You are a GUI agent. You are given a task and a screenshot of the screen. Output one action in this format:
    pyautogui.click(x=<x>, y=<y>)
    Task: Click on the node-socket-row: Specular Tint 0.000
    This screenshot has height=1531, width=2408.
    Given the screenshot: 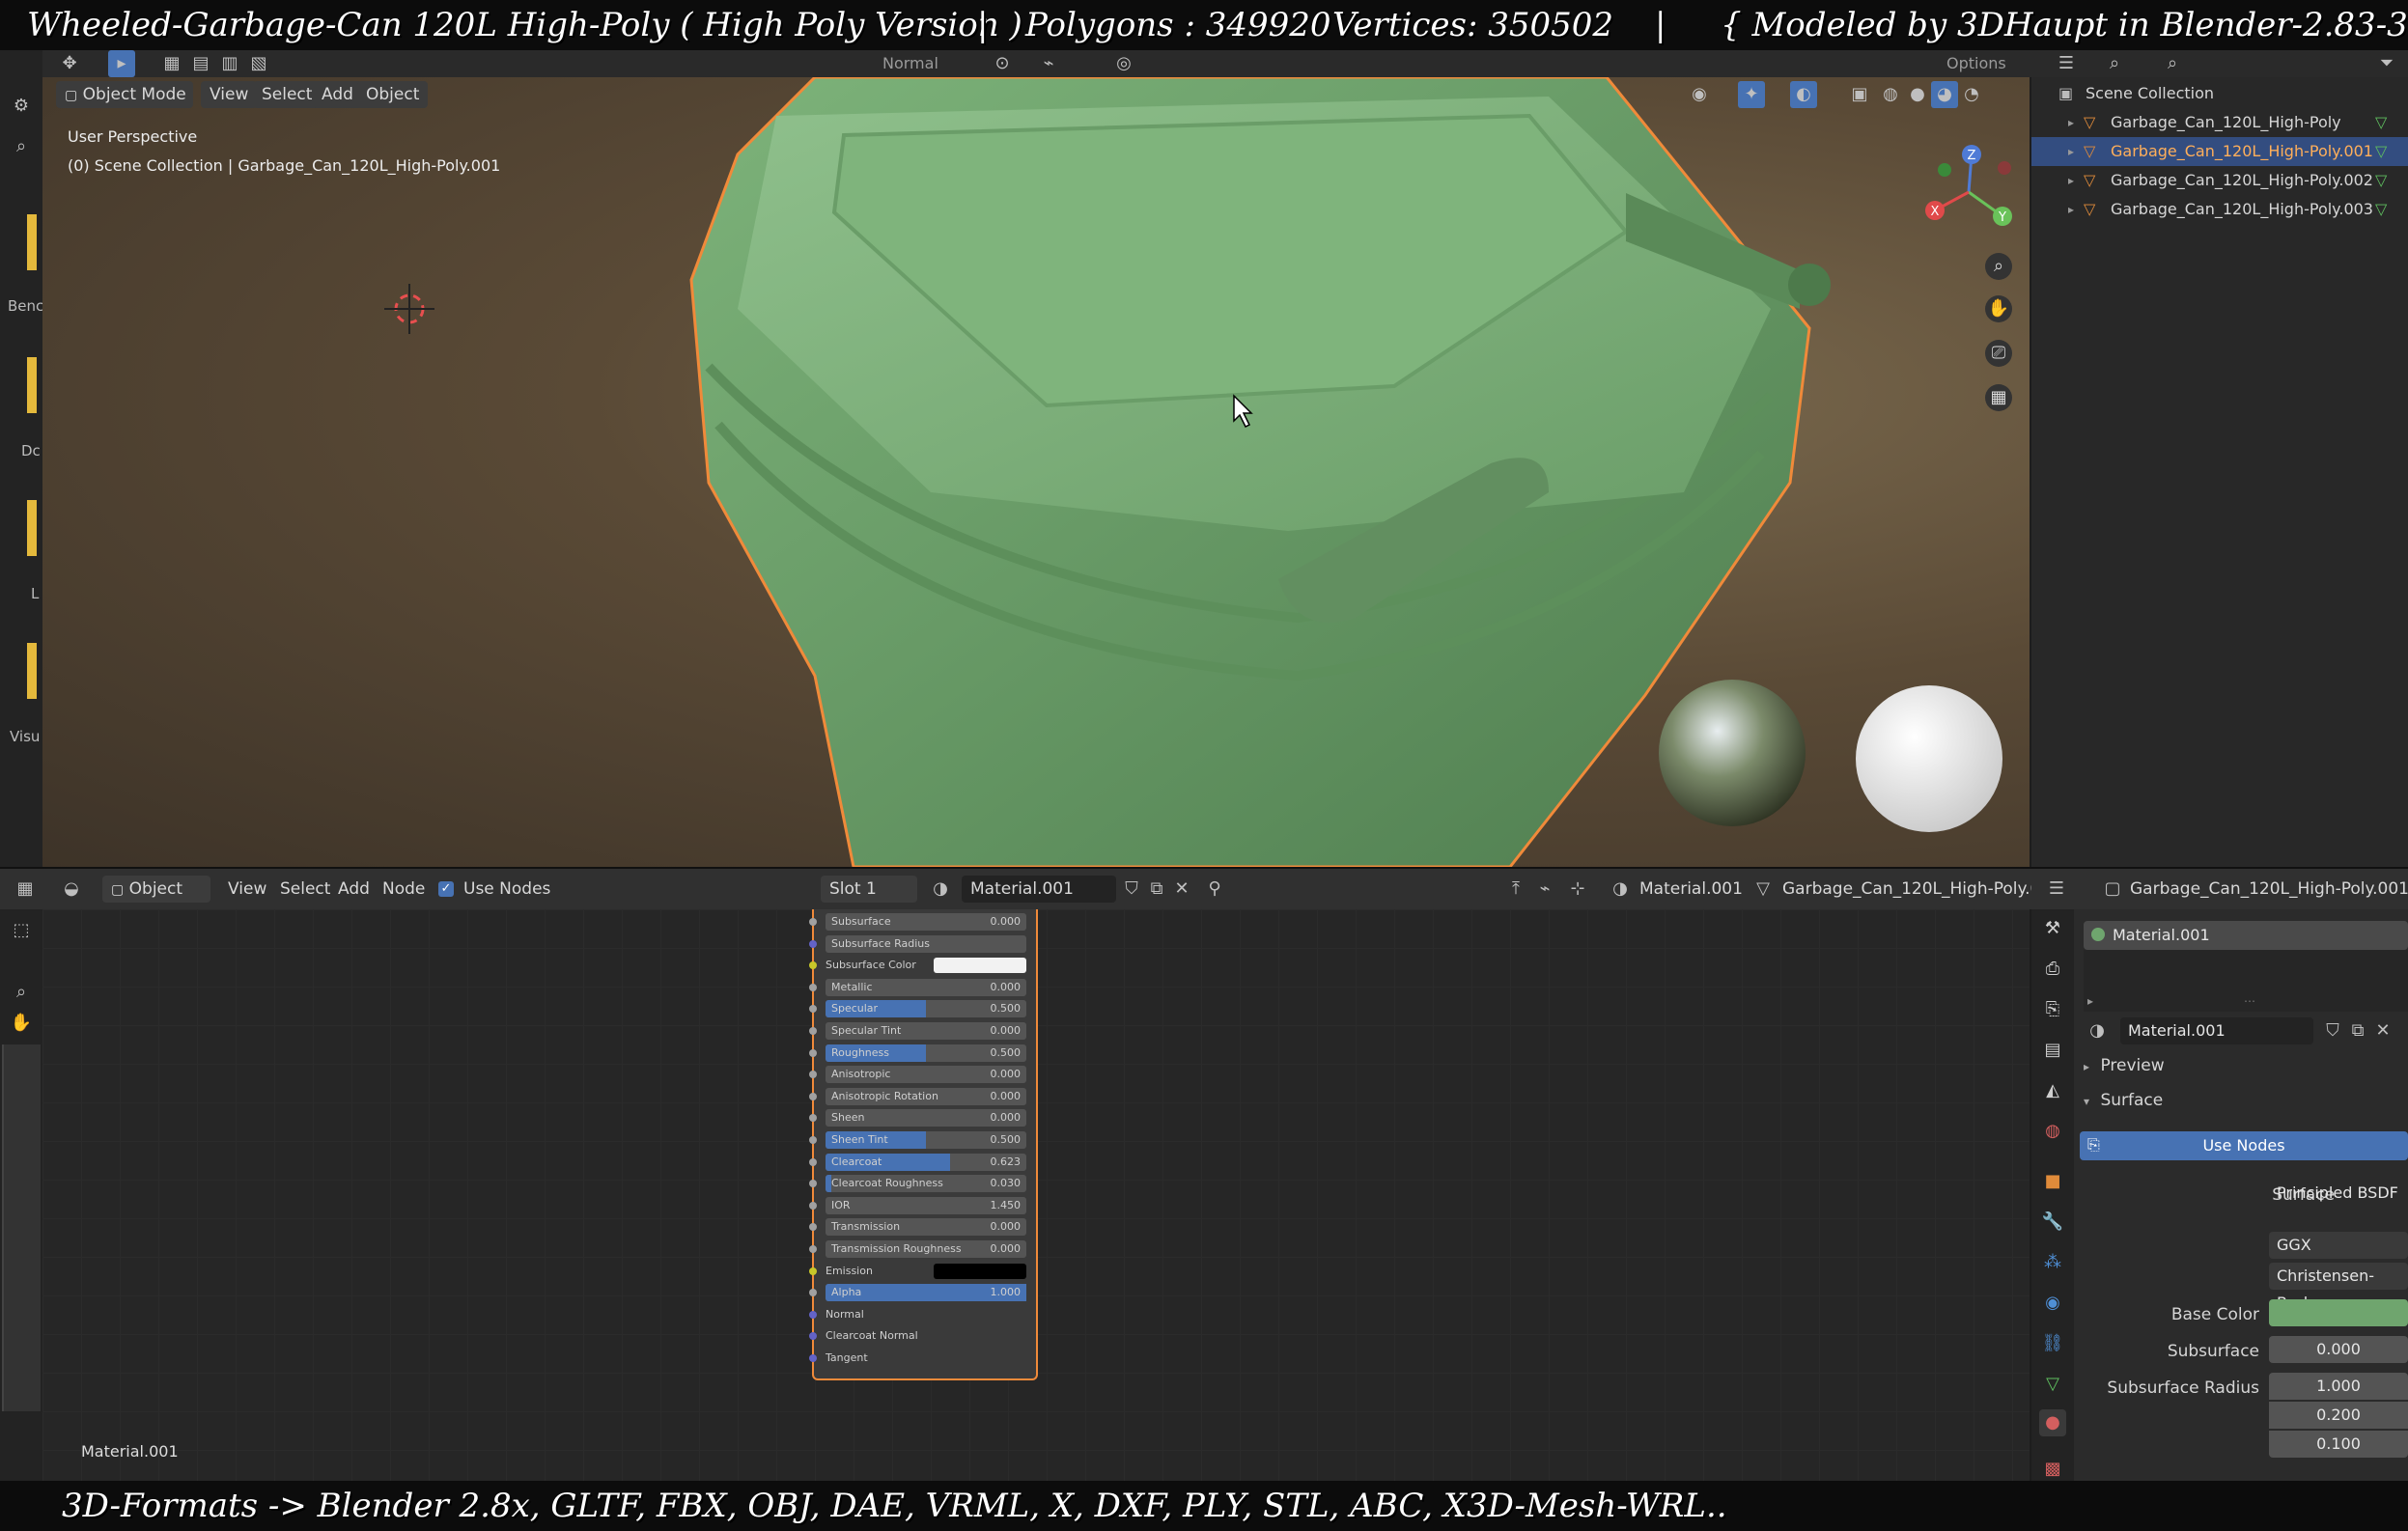 What is the action you would take?
    pyautogui.click(x=923, y=1031)
    